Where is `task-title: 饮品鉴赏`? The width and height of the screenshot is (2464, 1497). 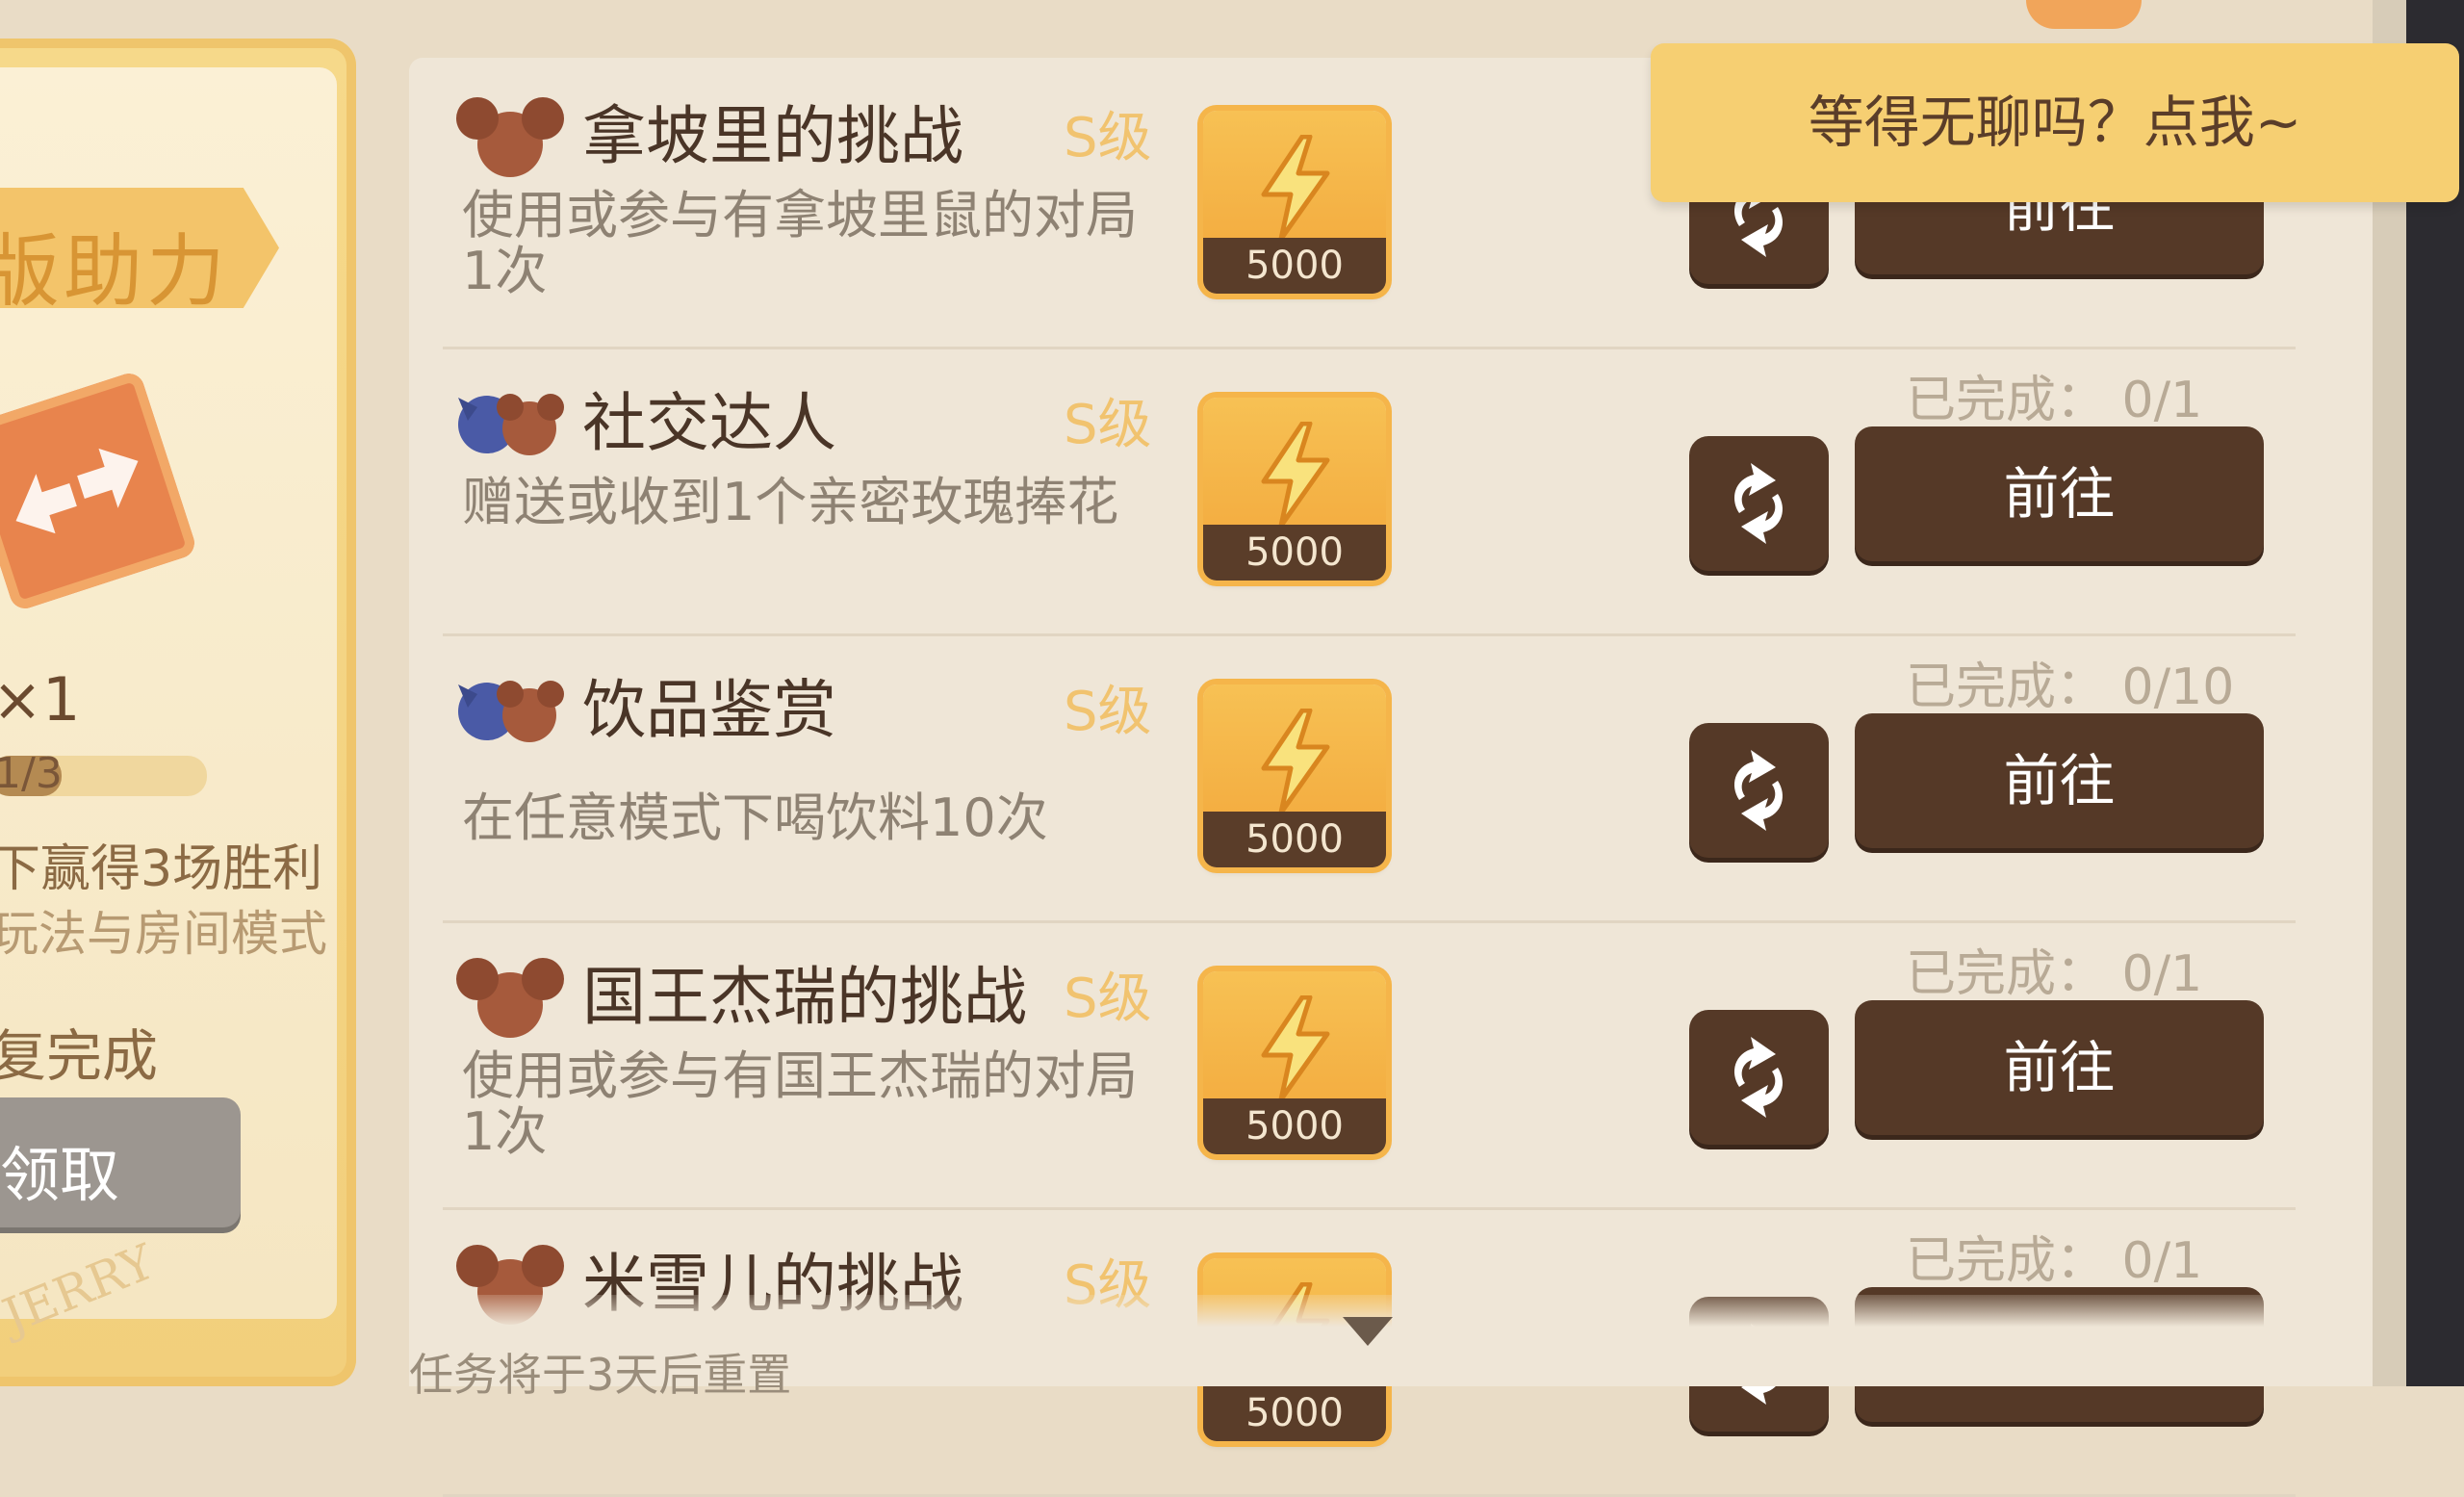
task-title: 饮品鉴赏 is located at coordinates (709, 710).